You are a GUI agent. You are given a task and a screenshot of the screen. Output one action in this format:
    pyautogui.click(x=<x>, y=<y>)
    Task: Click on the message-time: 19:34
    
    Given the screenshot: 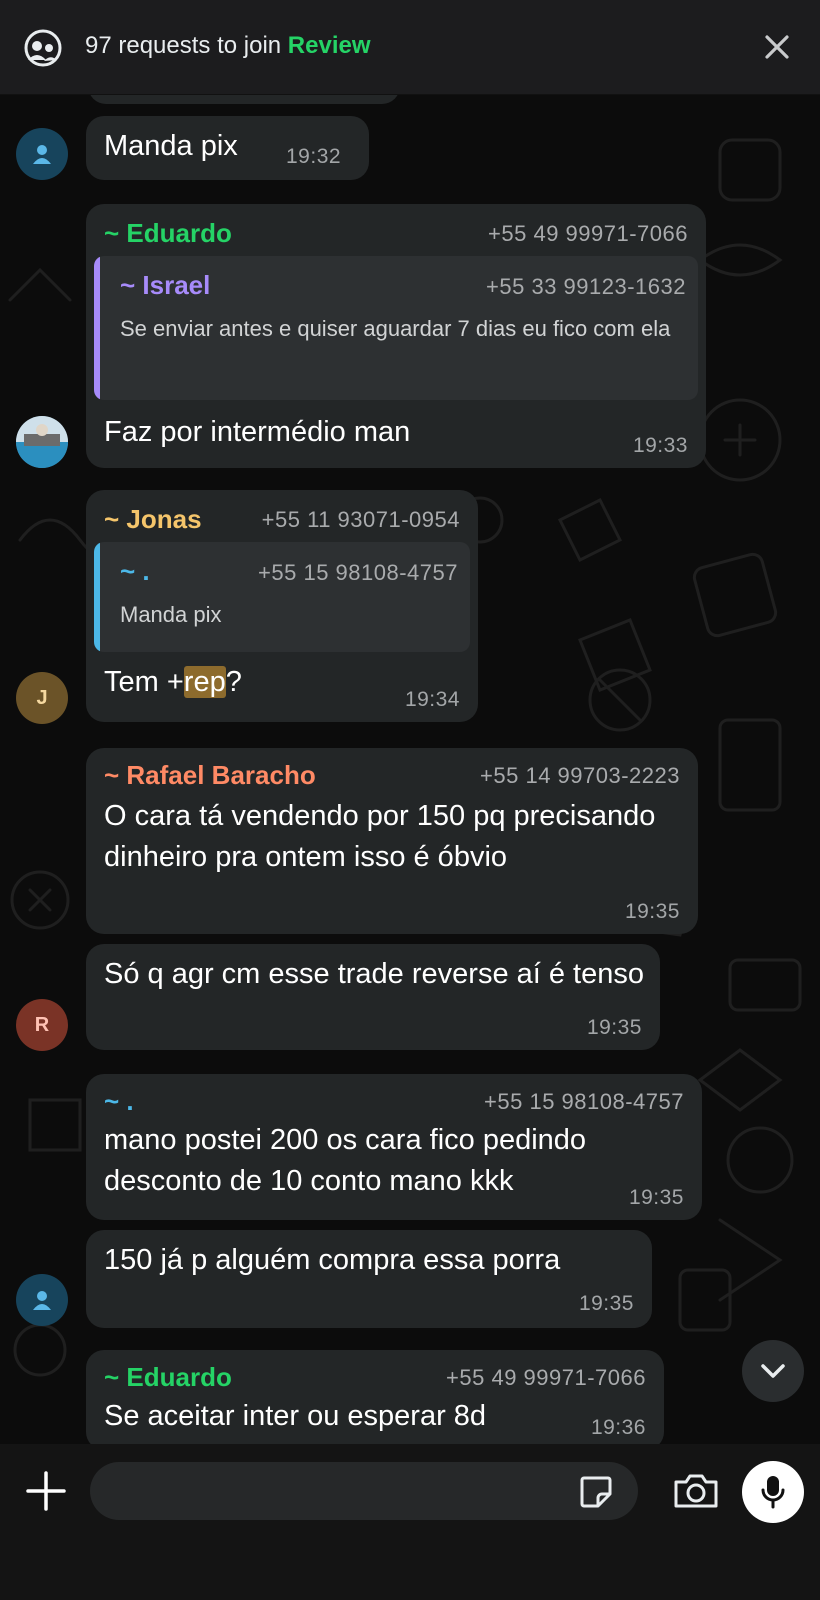 What is the action you would take?
    pyautogui.click(x=432, y=699)
    